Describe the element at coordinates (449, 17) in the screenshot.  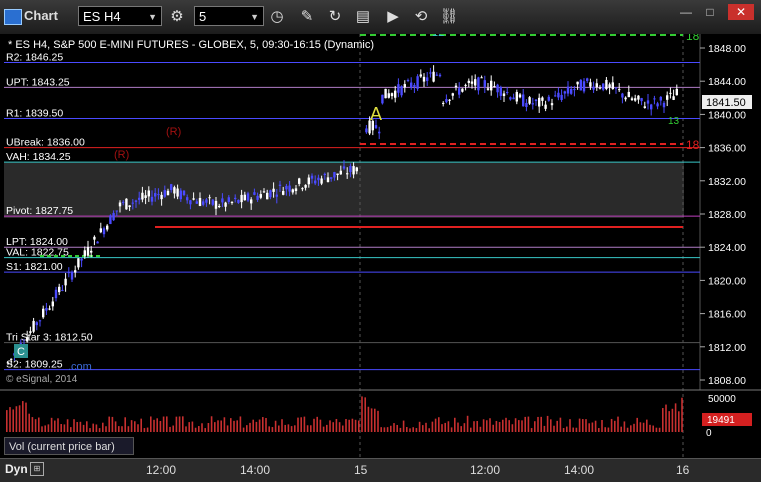
I see `link-icon: ⛓` at that location.